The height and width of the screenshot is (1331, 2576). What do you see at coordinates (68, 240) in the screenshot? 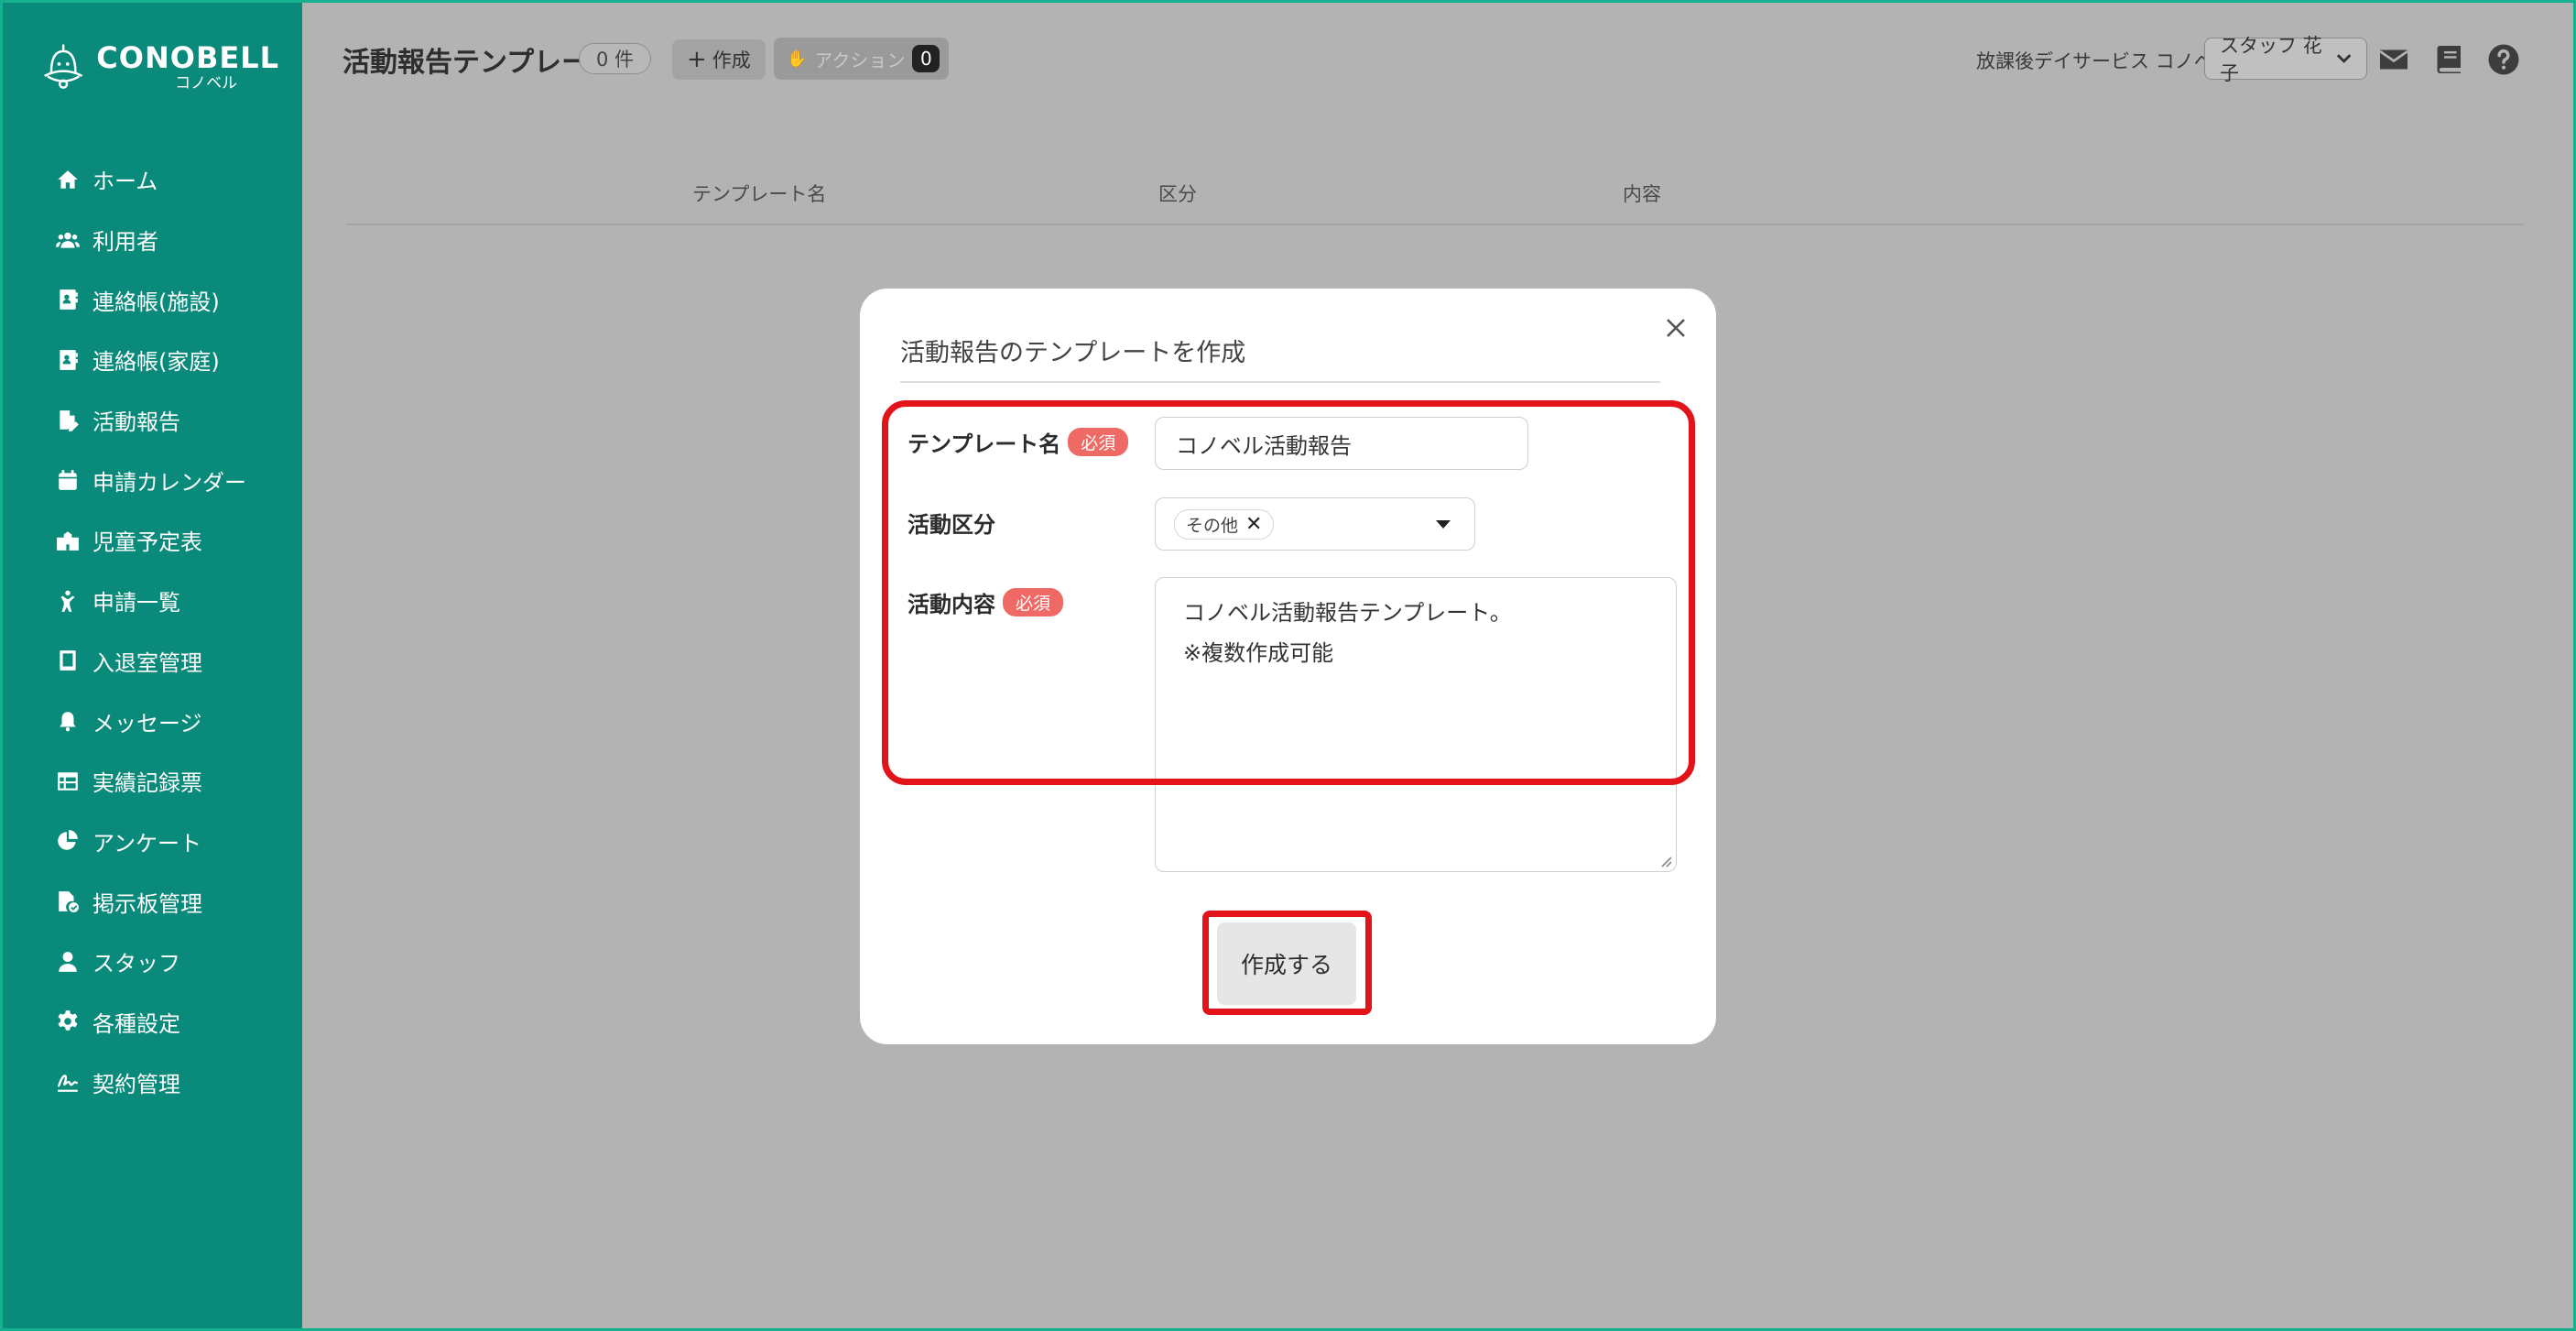
I see `users-icon` at bounding box center [68, 240].